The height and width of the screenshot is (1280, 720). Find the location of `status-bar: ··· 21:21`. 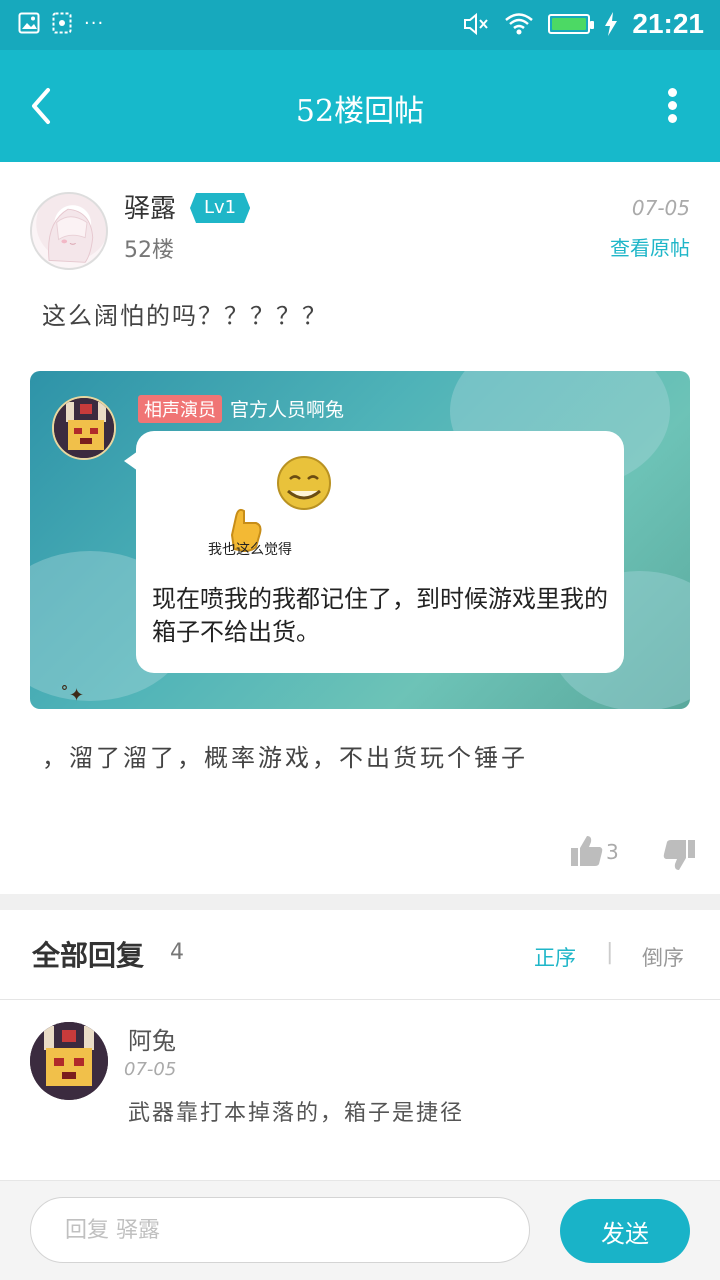

status-bar: ··· 21:21 is located at coordinates (360, 25).